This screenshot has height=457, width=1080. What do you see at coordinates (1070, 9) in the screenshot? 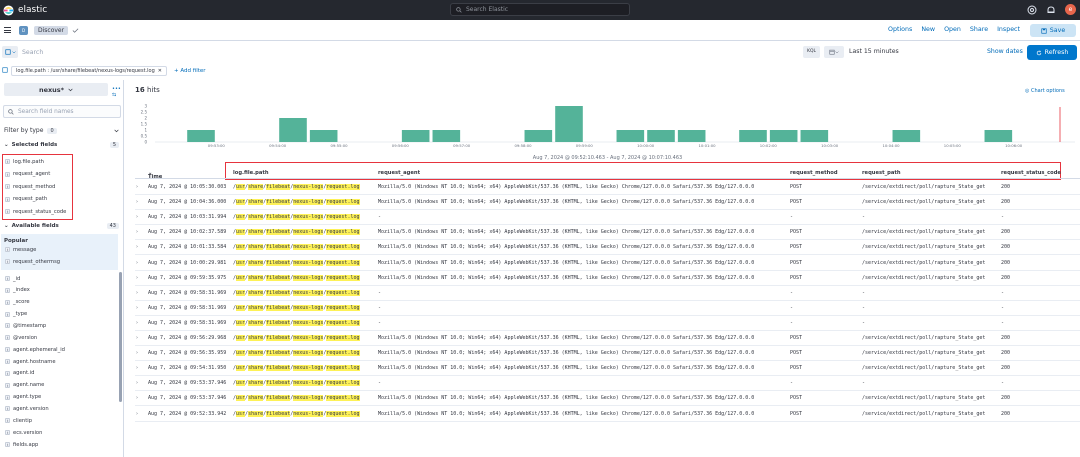
I see `user-avatar: e` at bounding box center [1070, 9].